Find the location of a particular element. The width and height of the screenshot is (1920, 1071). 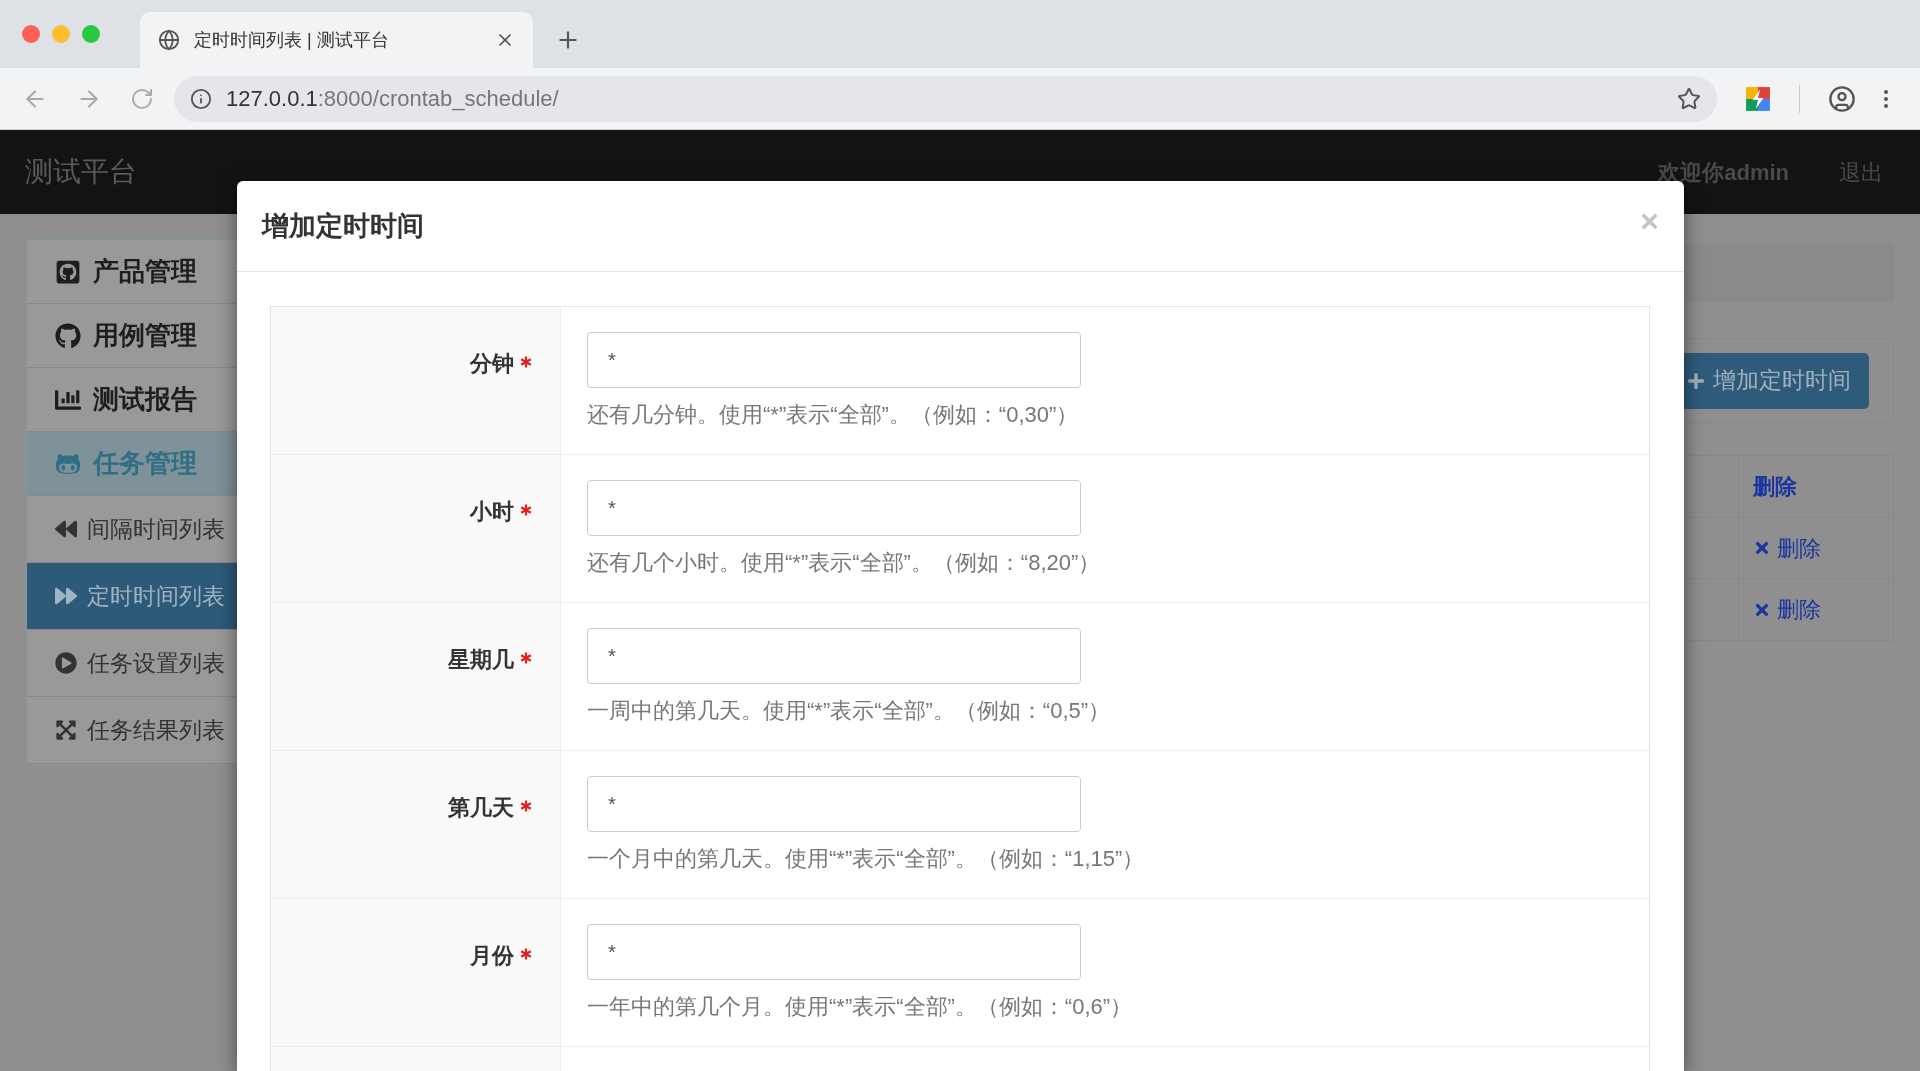

help-text: 还有几分钟。使用“*”表示“全部”。（例如：“0,30”） is located at coordinates (833, 415).